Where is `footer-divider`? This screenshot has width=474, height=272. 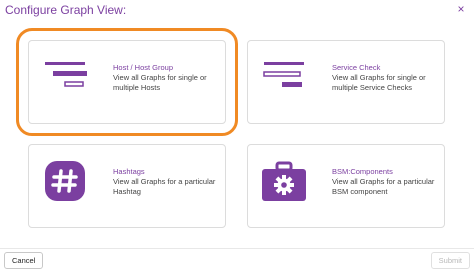 footer-divider is located at coordinates (237, 248).